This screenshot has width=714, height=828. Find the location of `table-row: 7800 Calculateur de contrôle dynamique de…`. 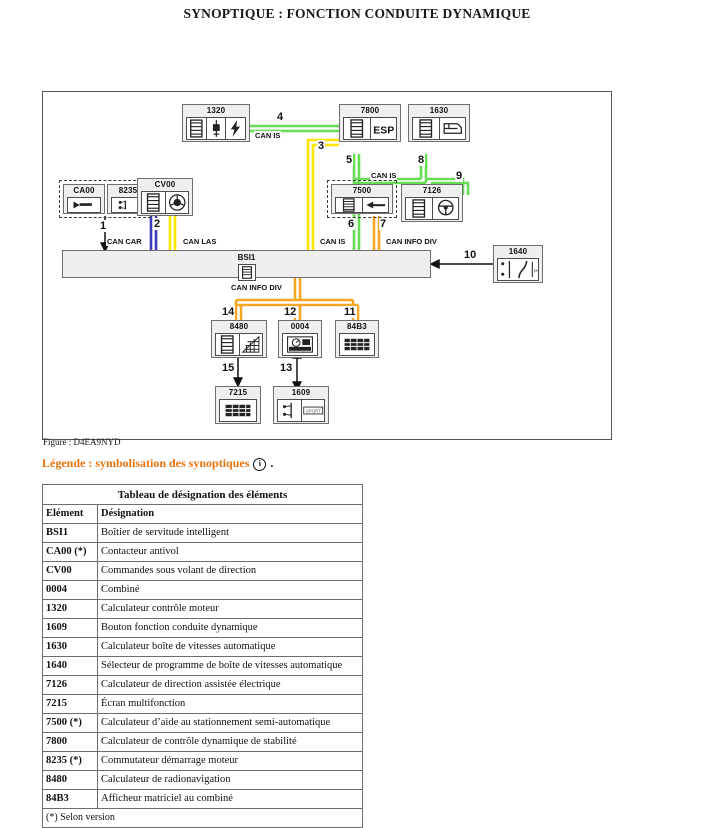

table-row: 7800 Calculateur de contrôle dynamique de… is located at coordinates (202, 742).